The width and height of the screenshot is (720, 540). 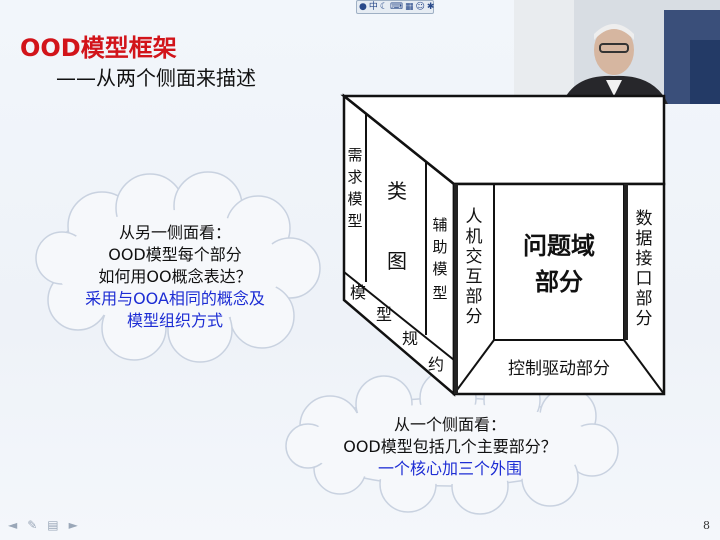 I want to click on page-number: 8, so click(x=706, y=525).